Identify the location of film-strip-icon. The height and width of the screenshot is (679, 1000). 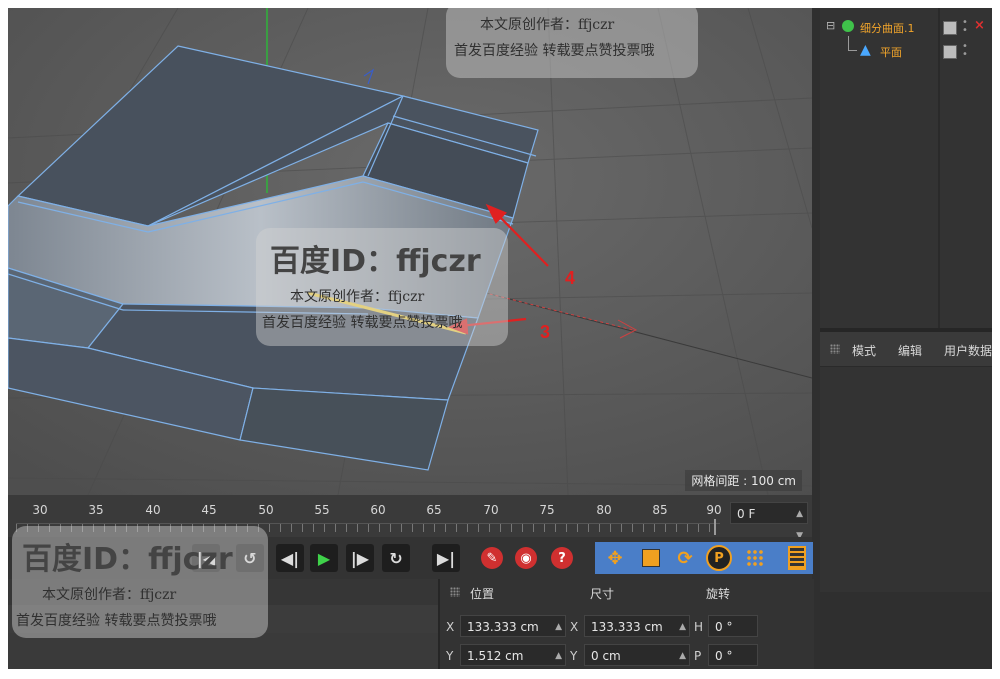
(797, 558).